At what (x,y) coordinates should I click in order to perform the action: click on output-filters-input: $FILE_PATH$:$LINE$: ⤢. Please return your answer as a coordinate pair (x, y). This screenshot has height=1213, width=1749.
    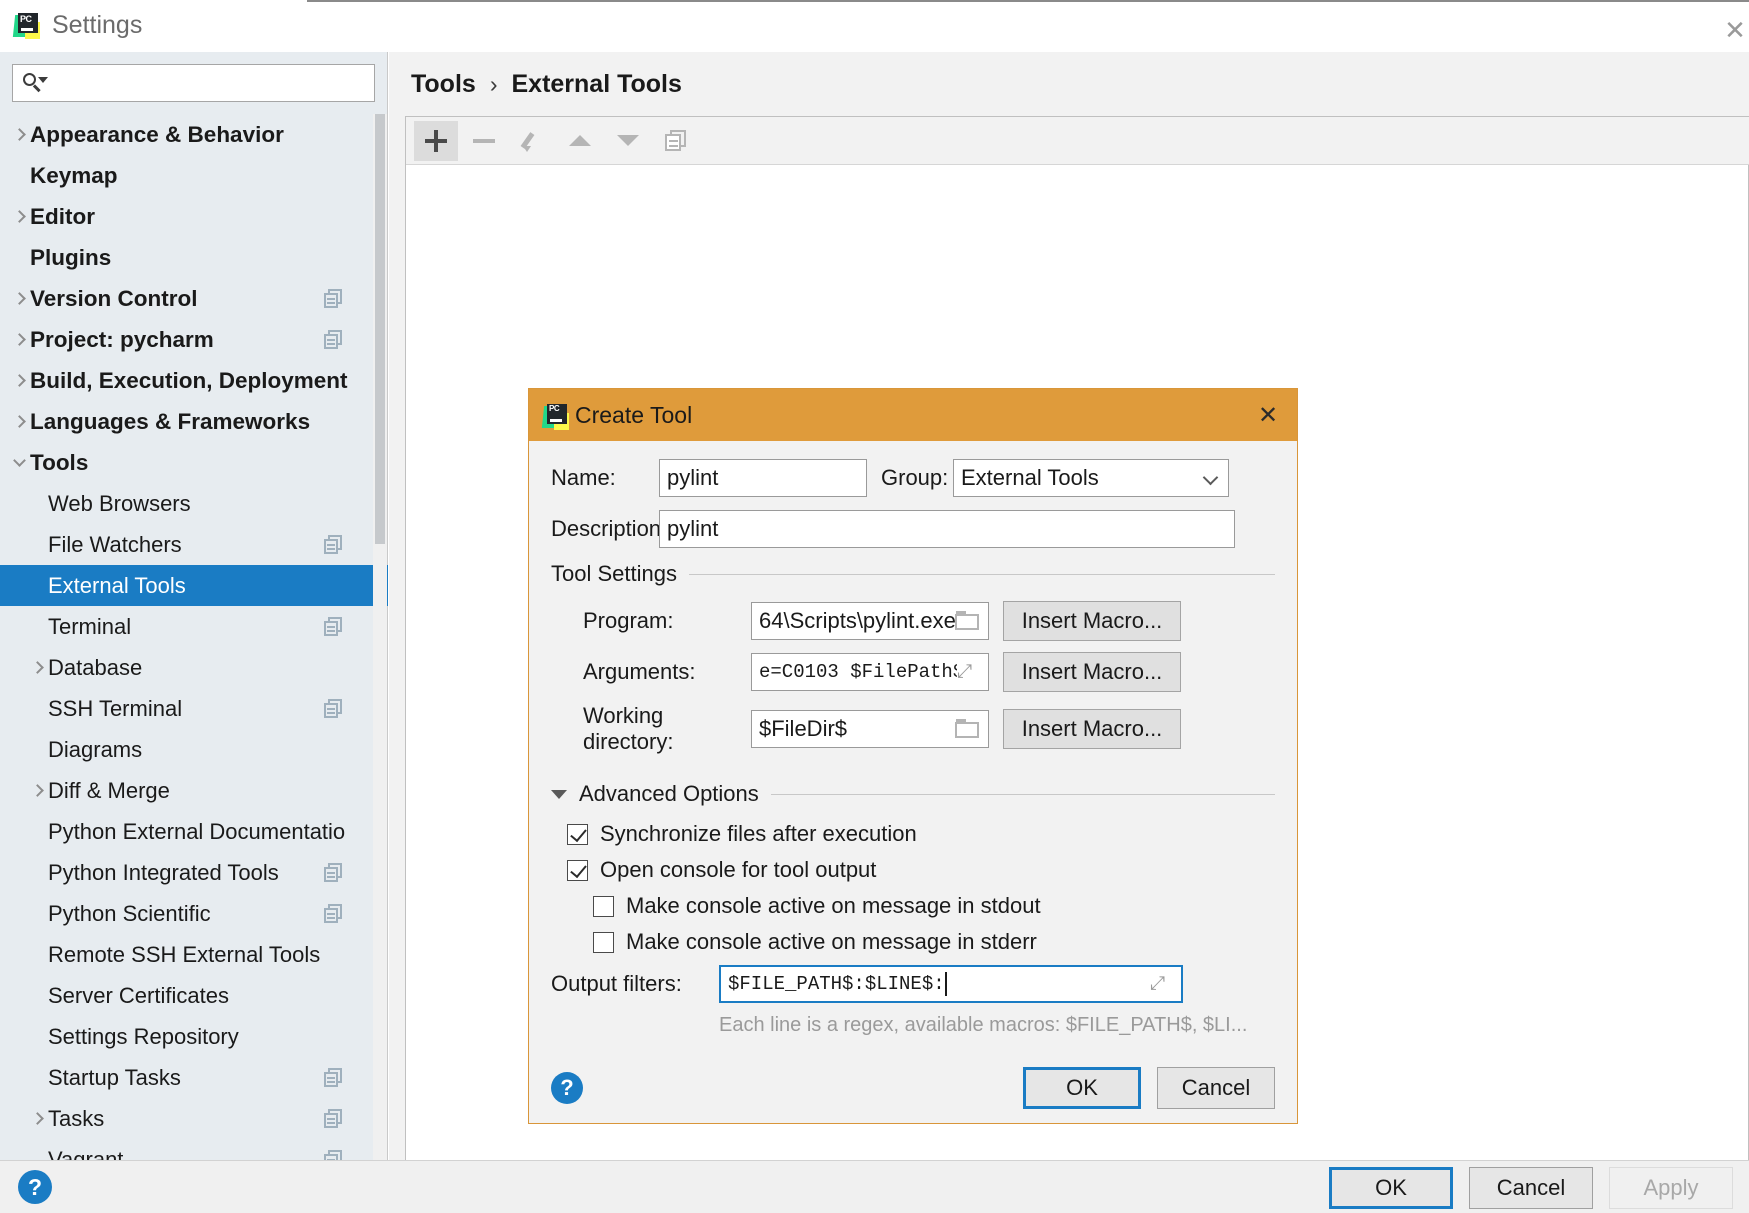
    Looking at the image, I should click on (951, 984).